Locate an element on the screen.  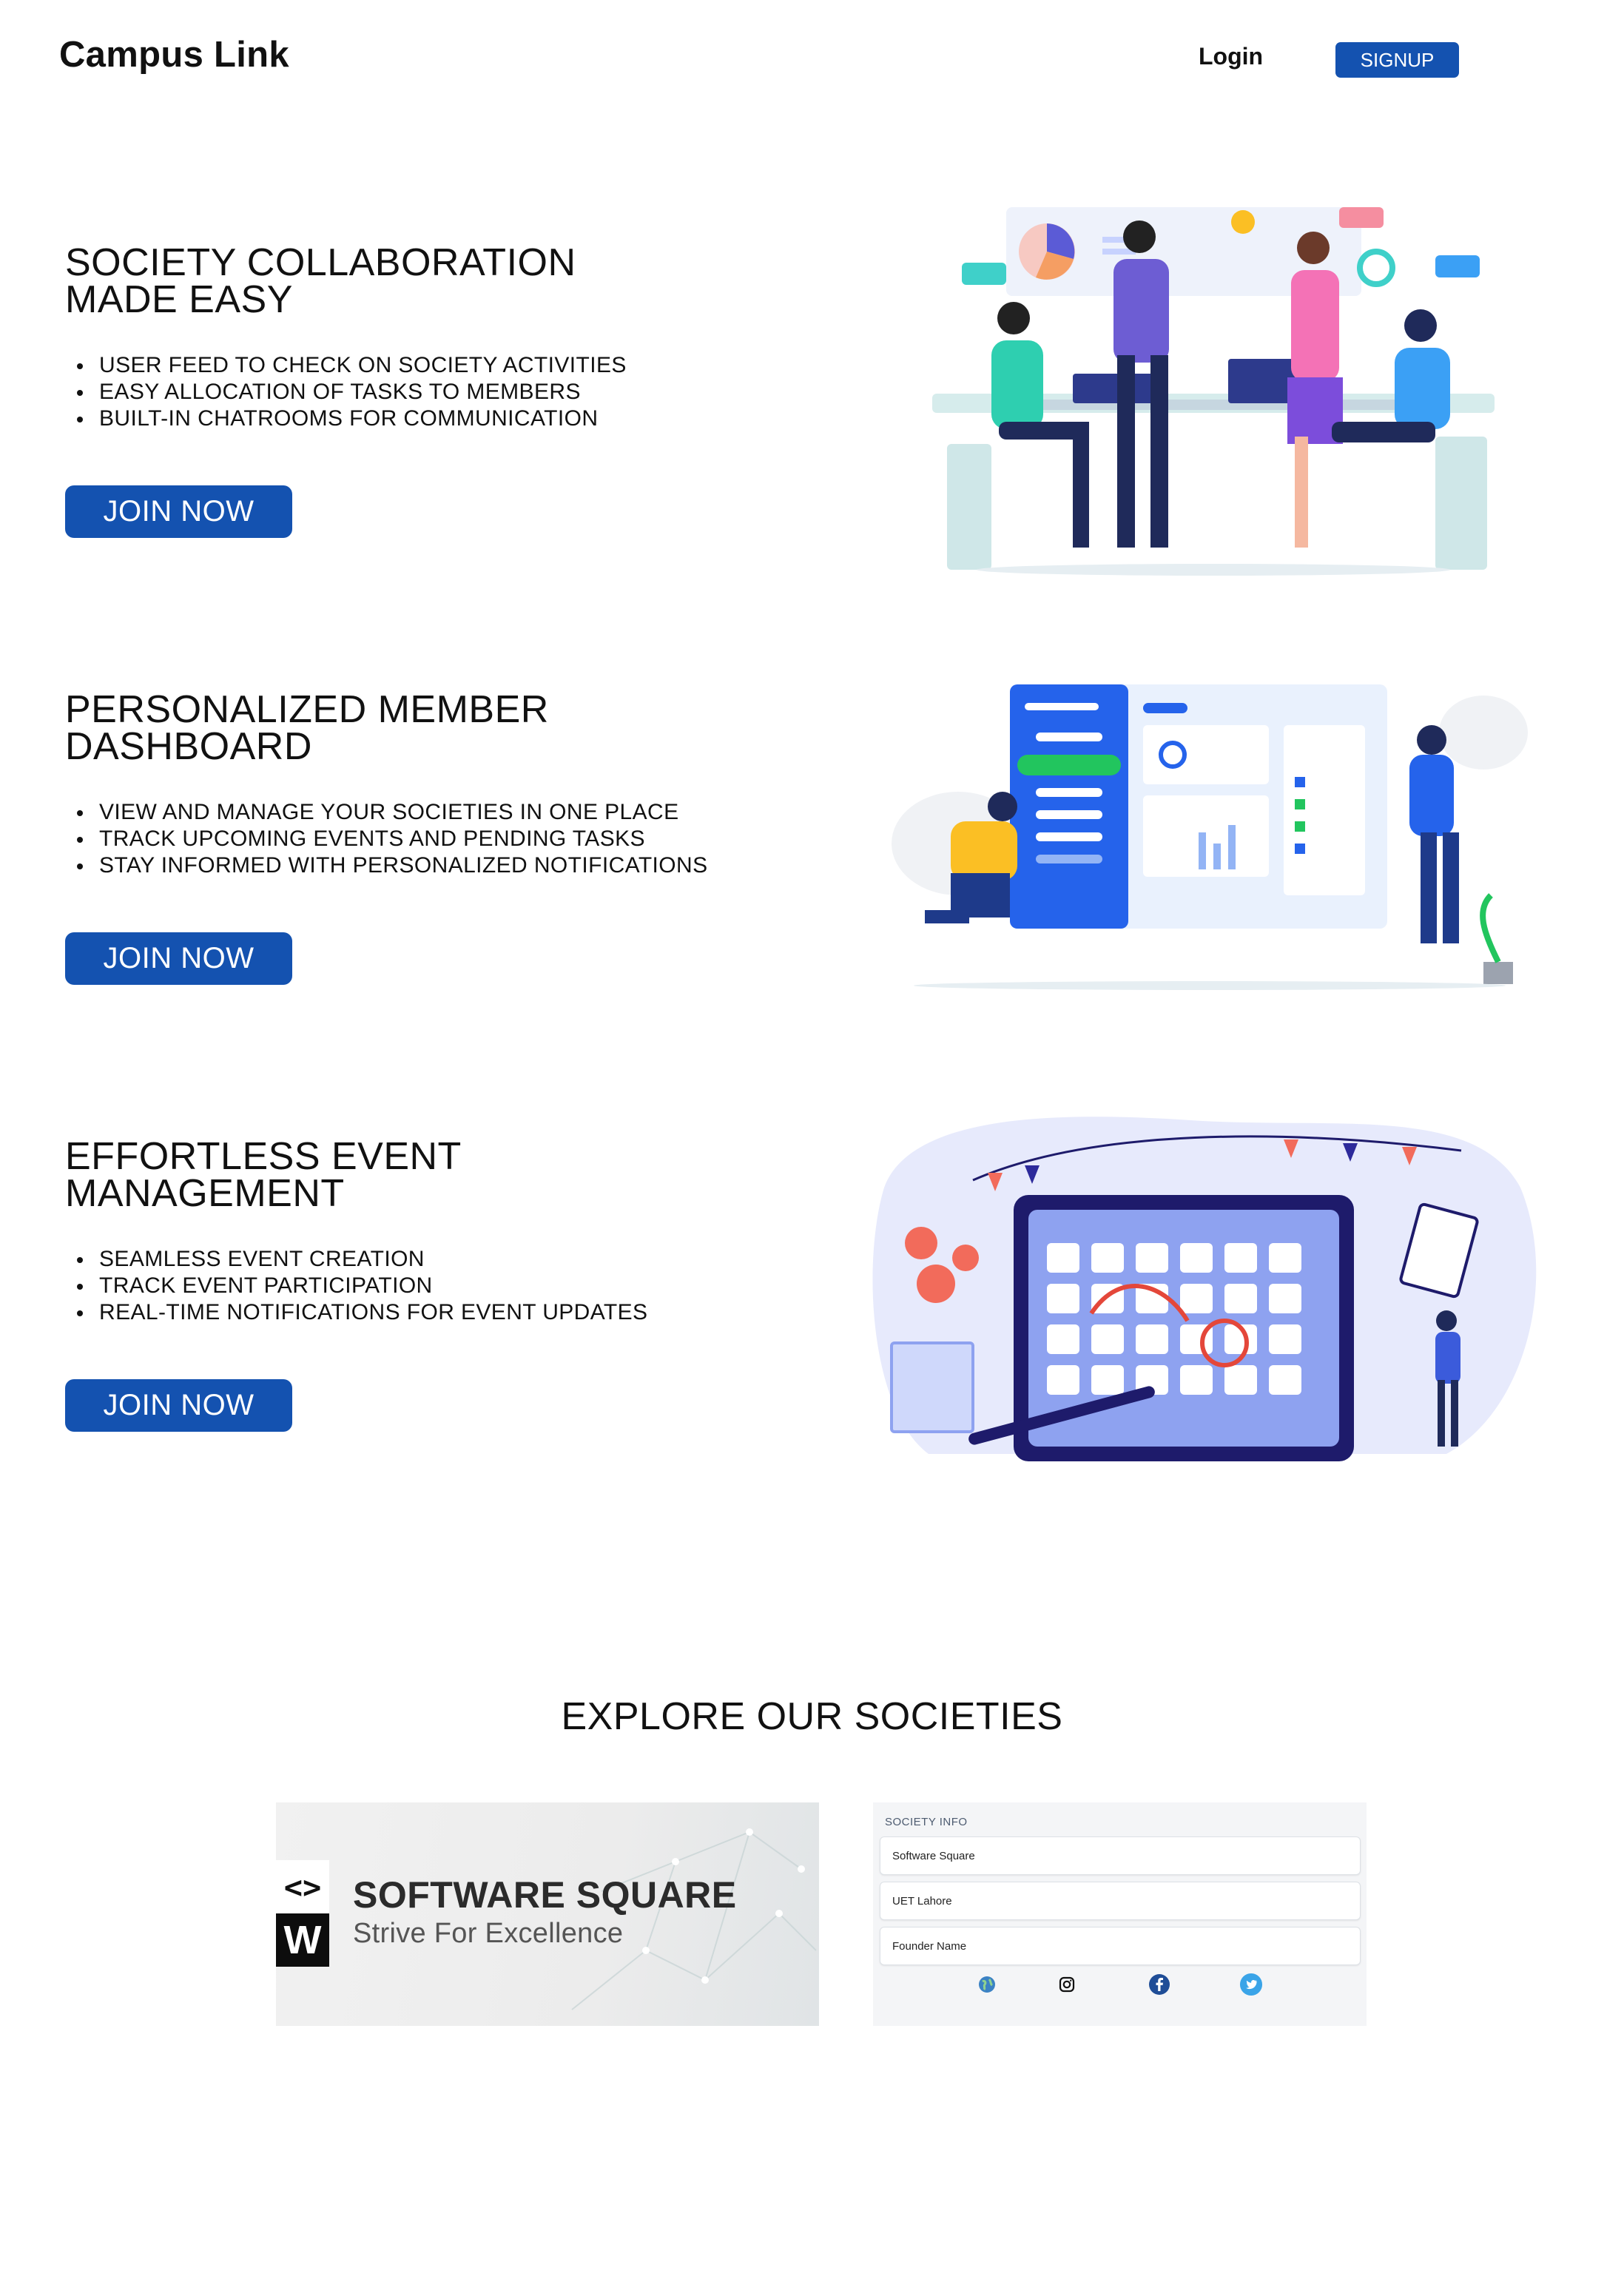
signup-button: SIGNUP is located at coordinates (1397, 60).